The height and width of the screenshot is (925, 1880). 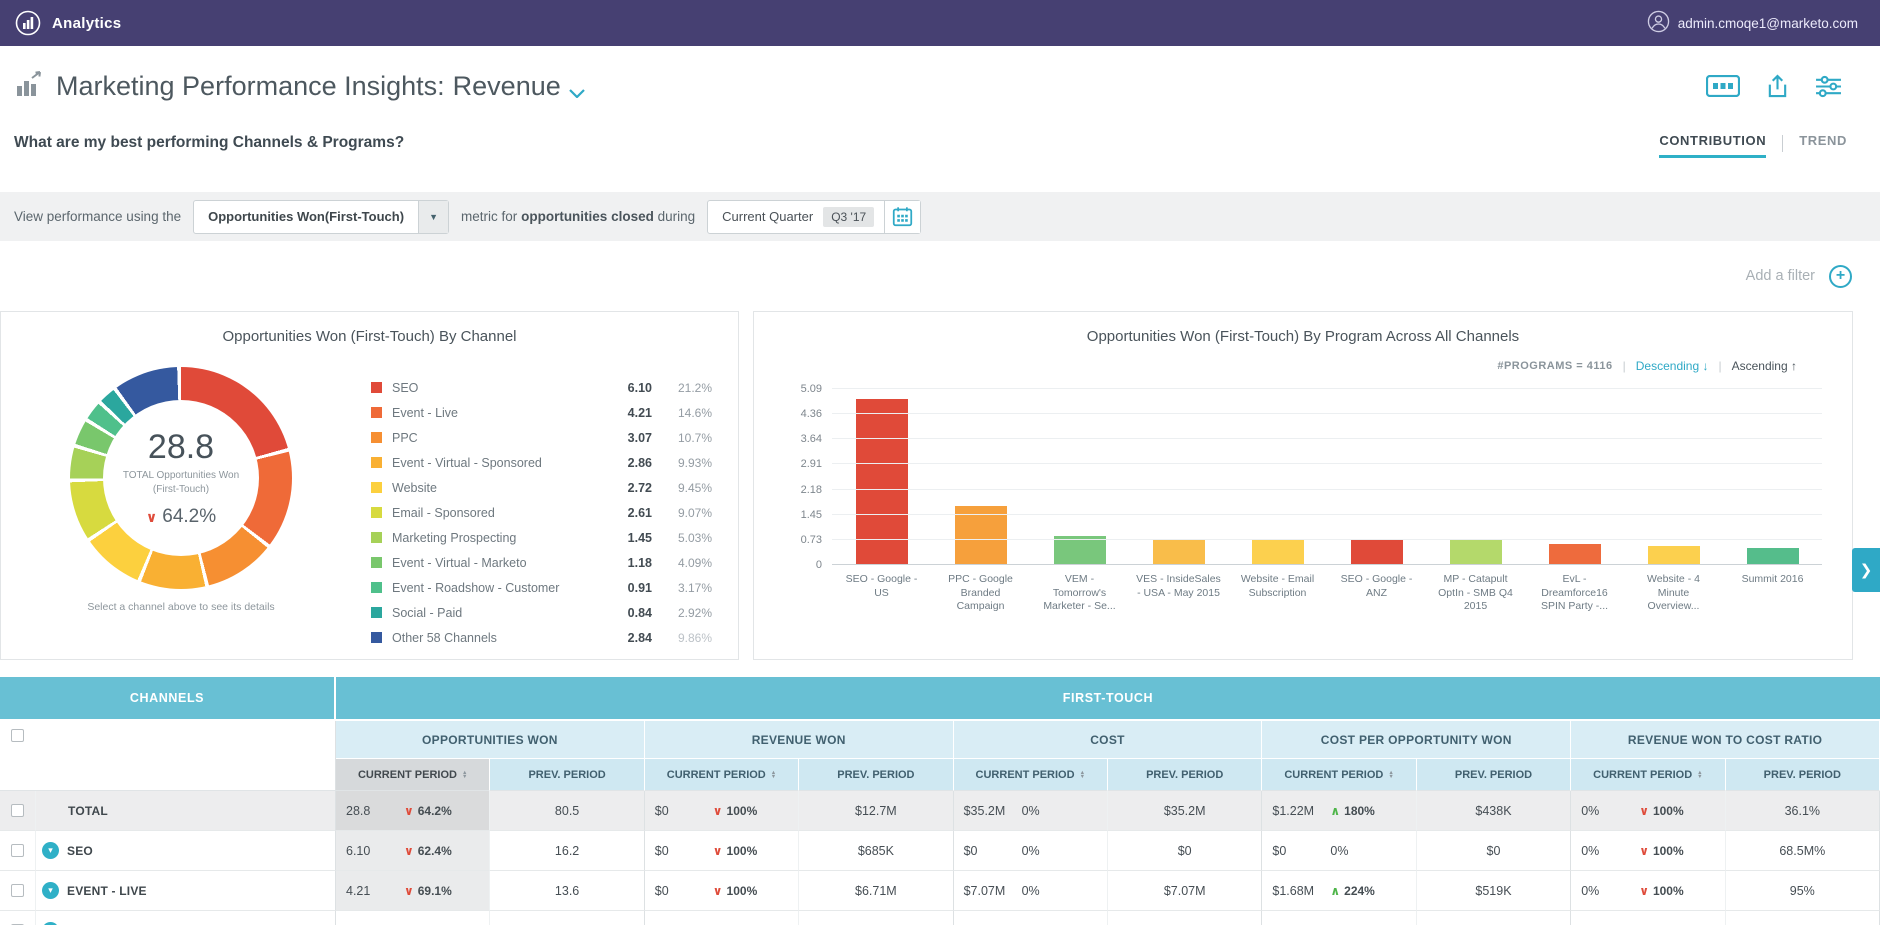 I want to click on metric-value: 95%, so click(x=1802, y=890).